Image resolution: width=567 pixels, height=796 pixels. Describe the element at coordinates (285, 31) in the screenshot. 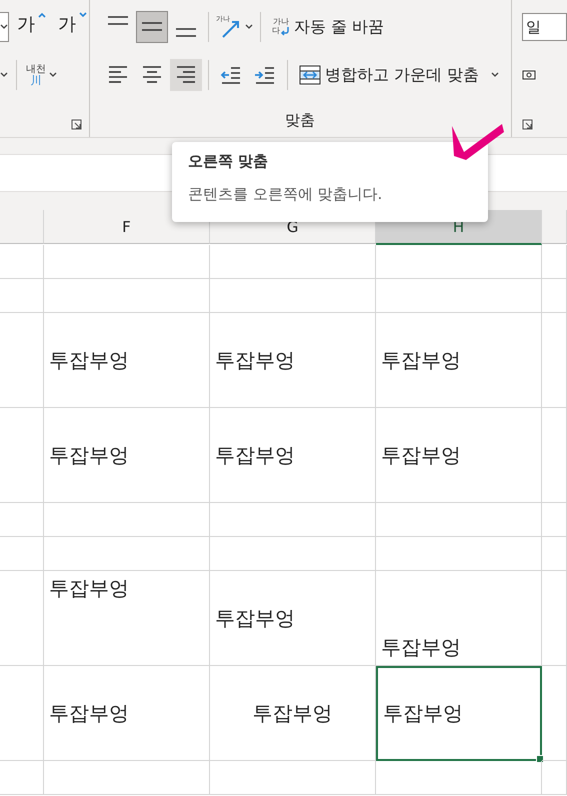

I see `return-arrow-icon` at that location.